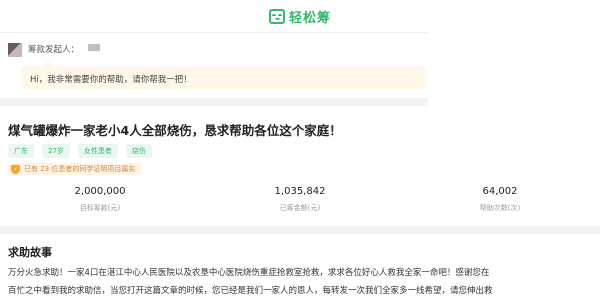 This screenshot has height=298, width=600. Describe the element at coordinates (111, 80) in the screenshot. I see `sponsor-message: Hi，我非常需要你的帮助，请你帮我一把！` at that location.